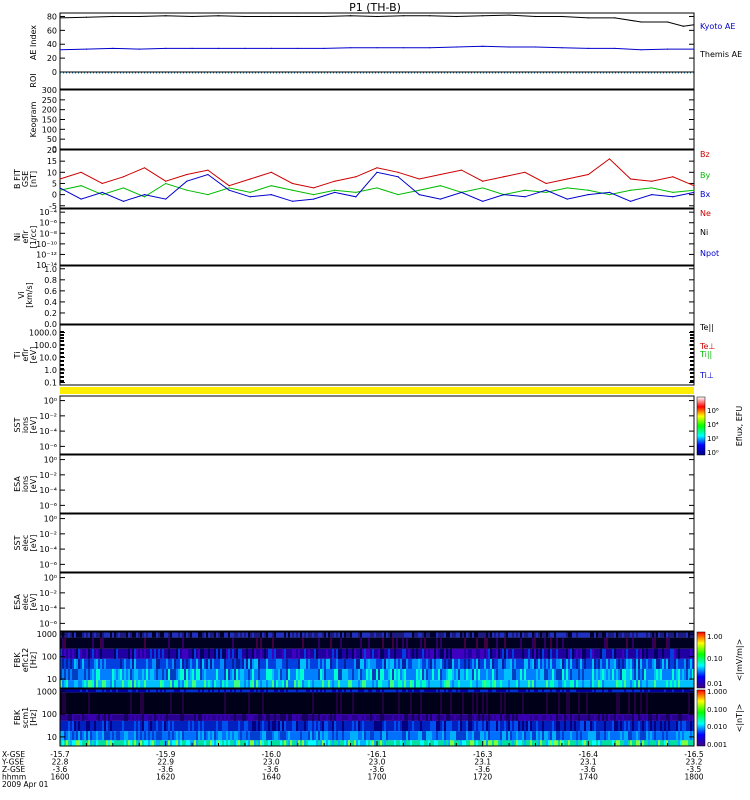 This screenshot has width=750, height=800. I want to click on y-tick-label: 10.0, so click(48, 358).